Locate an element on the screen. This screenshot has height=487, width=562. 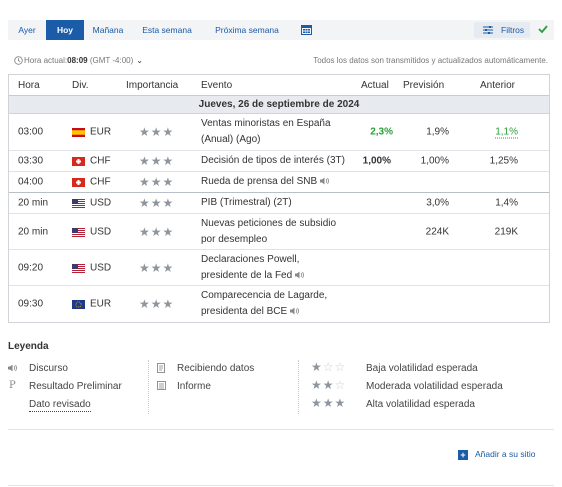
chevron-down-icon: ⌄ is located at coordinates (139, 60).